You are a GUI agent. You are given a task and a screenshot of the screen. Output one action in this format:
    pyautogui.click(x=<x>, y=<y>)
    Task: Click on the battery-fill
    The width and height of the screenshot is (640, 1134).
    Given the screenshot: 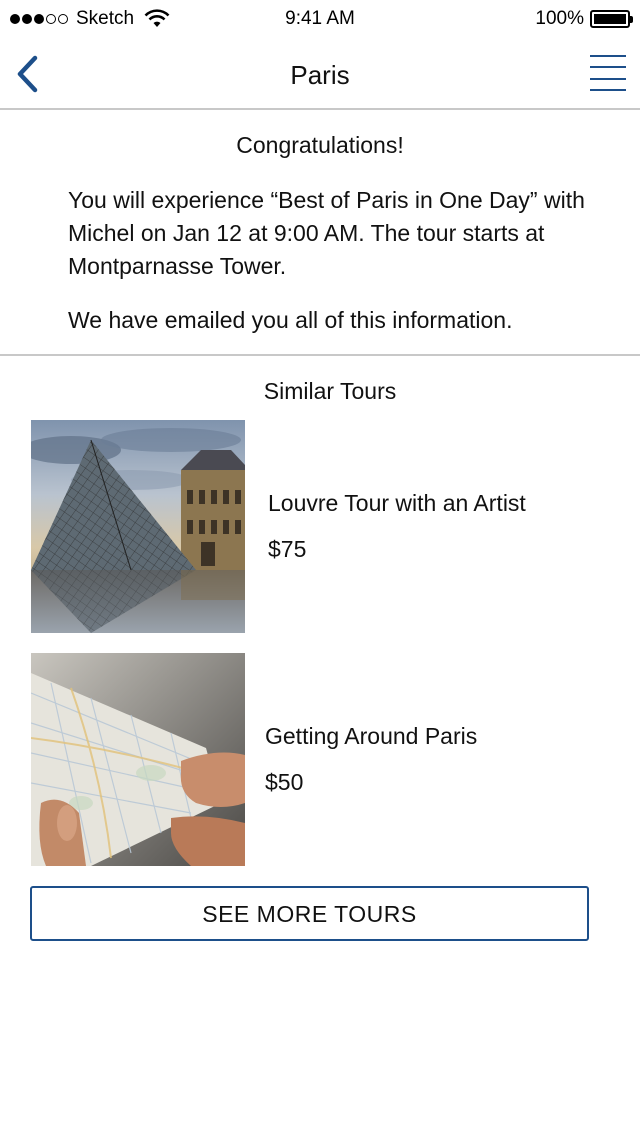 What is the action you would take?
    pyautogui.click(x=610, y=19)
    